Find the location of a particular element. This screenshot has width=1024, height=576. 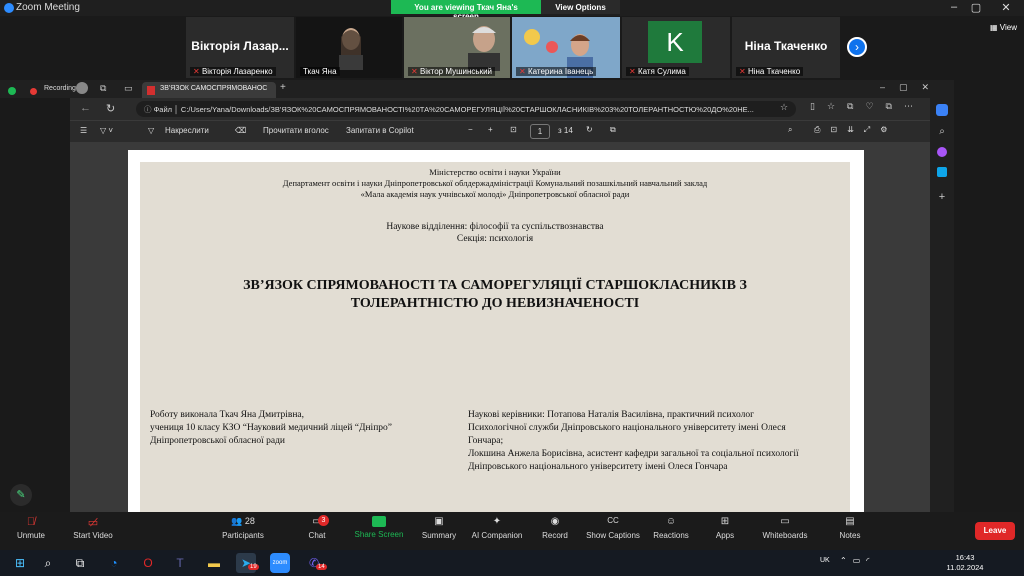

page-number-input: 1 is located at coordinates (540, 131).